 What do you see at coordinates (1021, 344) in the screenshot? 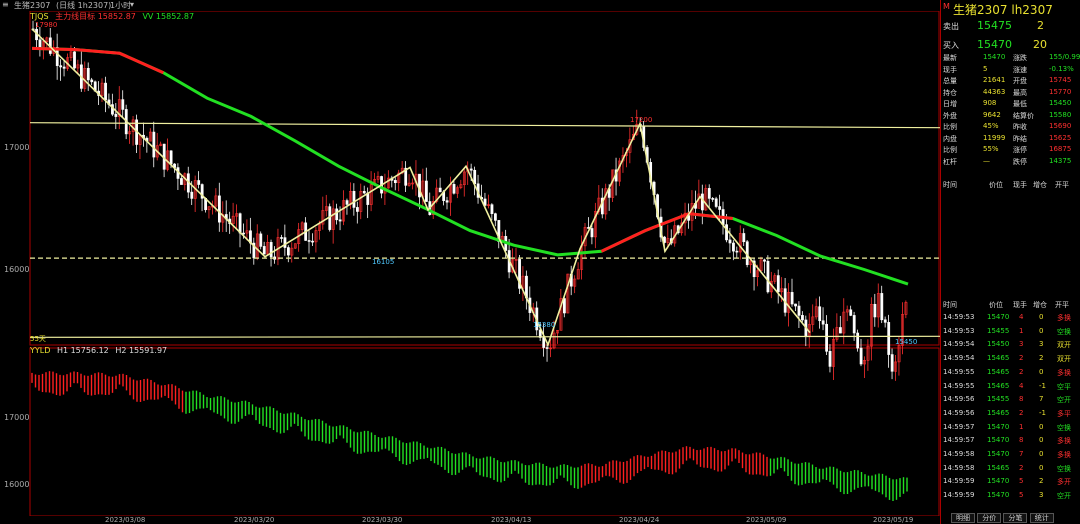
I see `tick-volume: 3` at bounding box center [1021, 344].